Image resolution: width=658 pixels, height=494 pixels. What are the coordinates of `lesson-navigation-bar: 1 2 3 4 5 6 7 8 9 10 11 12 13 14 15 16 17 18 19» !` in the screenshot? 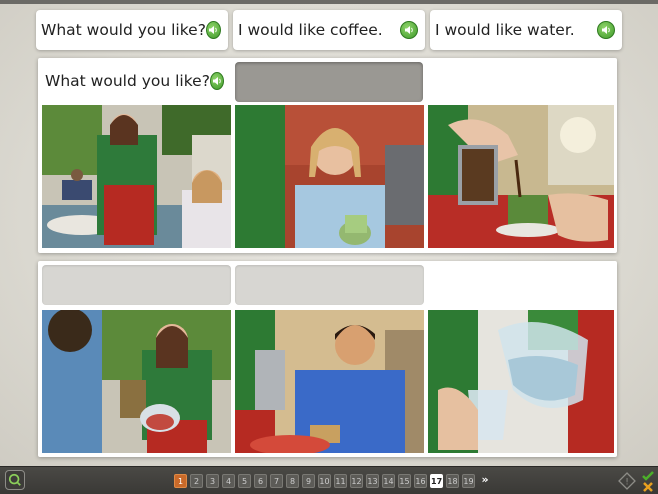 It's located at (329, 480).